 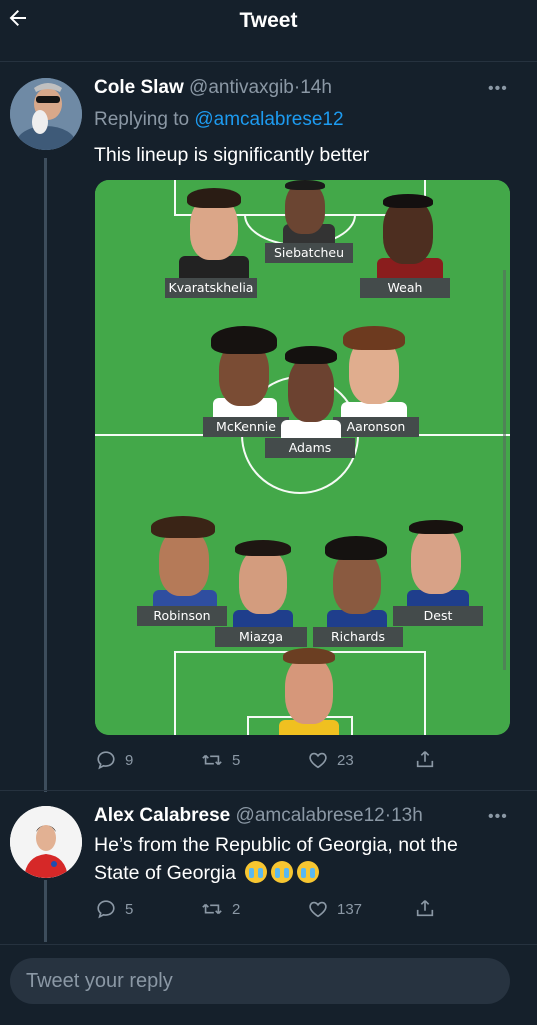 I want to click on reply-button-2: 5, so click(x=114, y=909).